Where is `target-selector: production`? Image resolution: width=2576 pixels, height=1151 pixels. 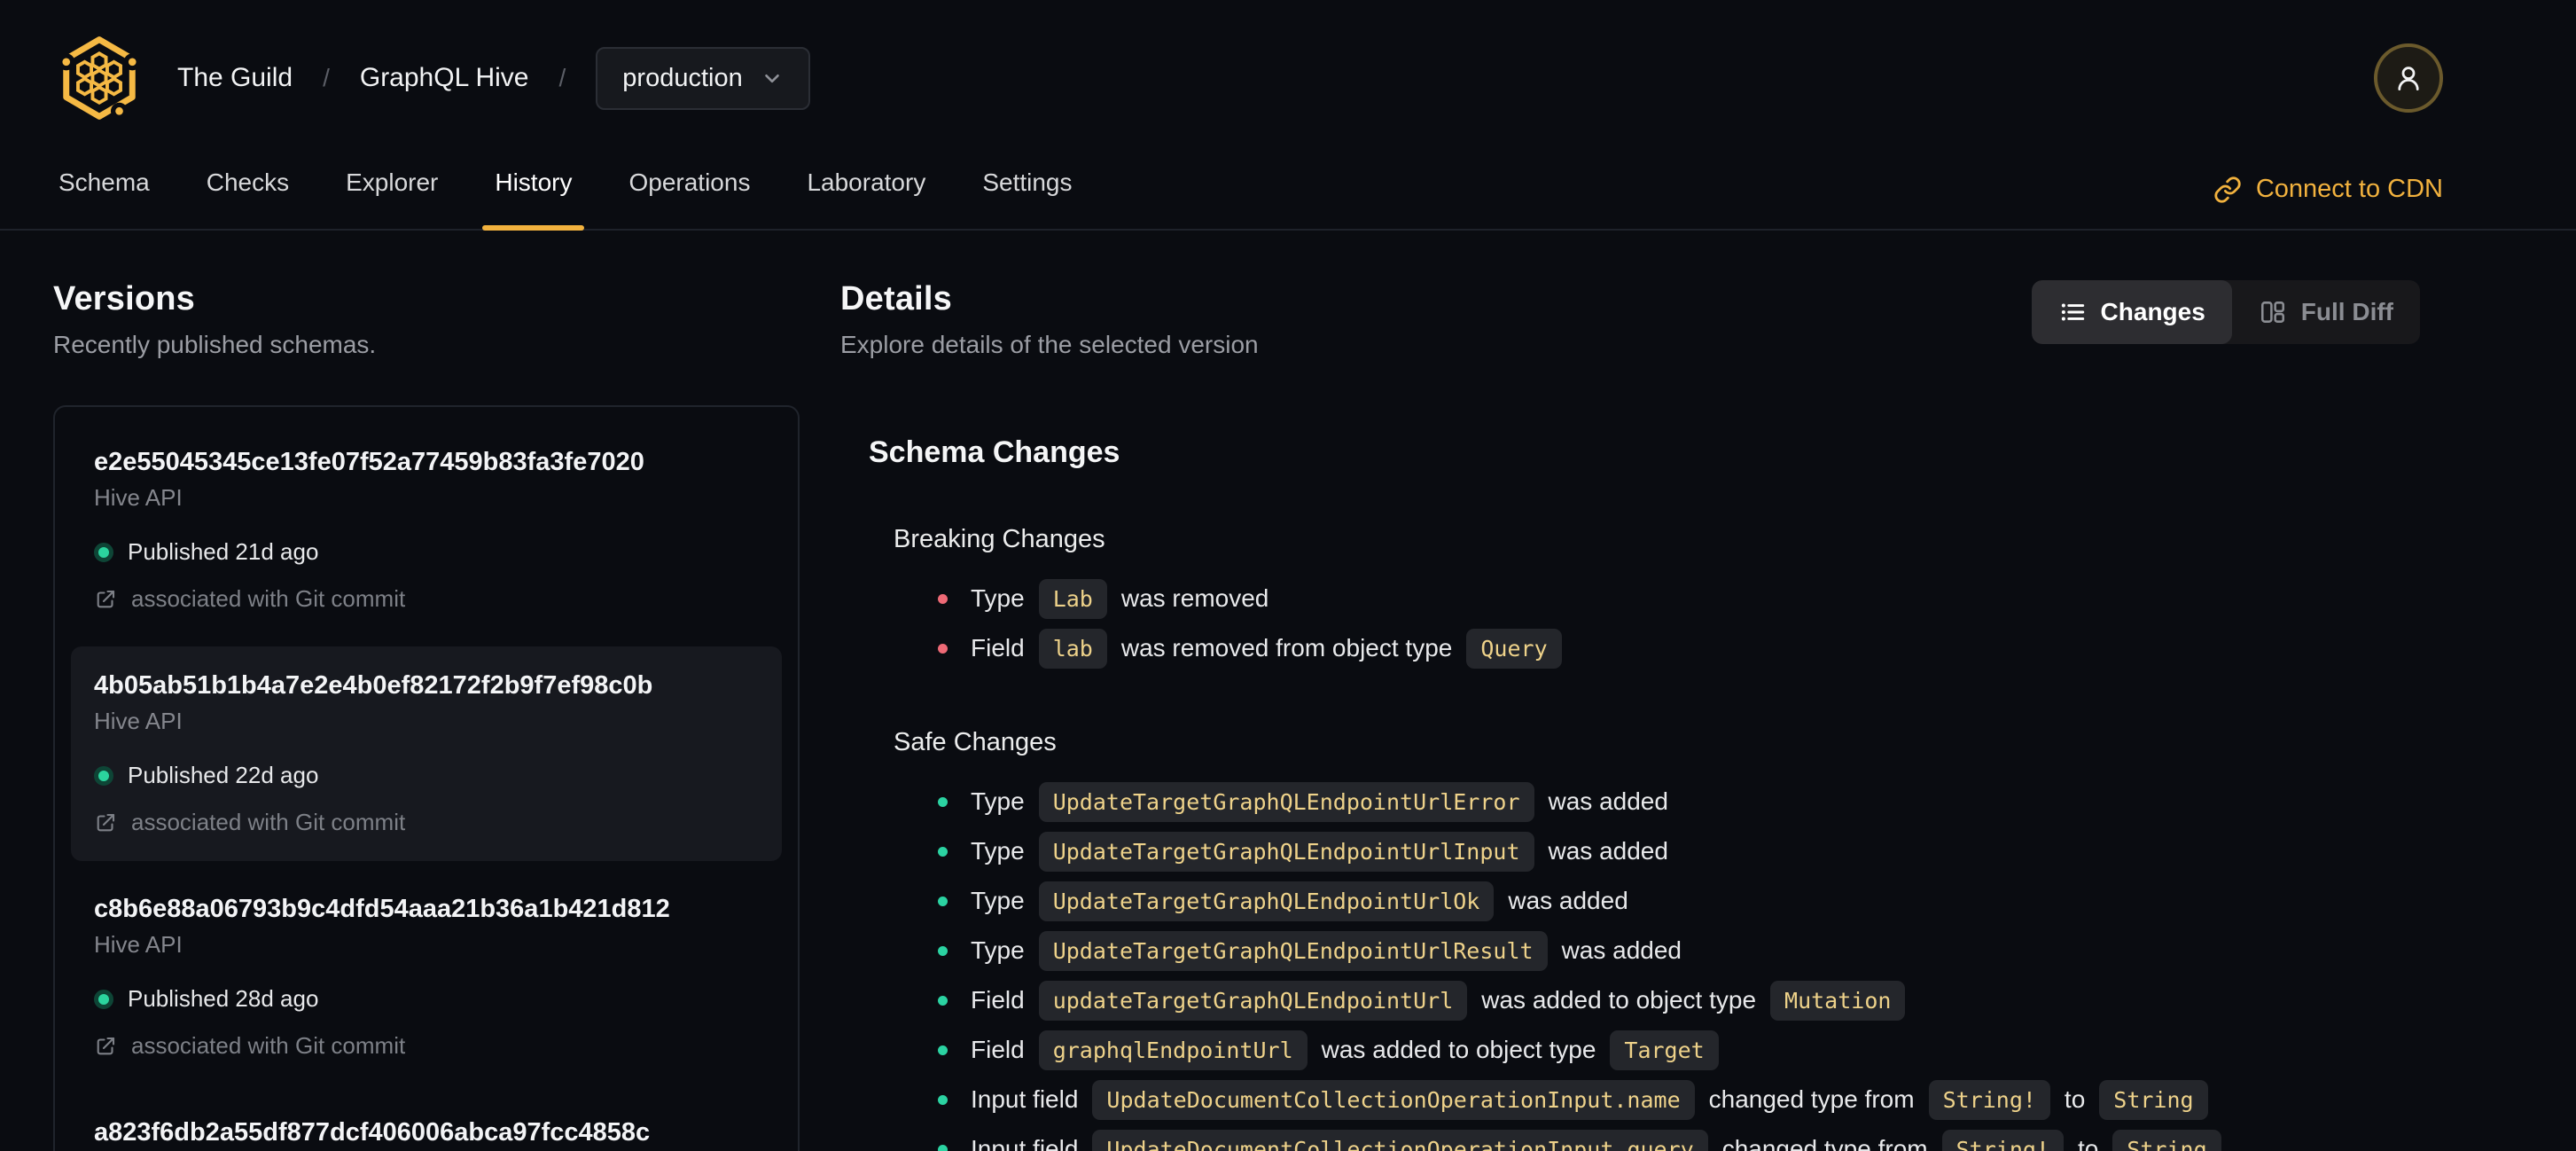 target-selector: production is located at coordinates (703, 78).